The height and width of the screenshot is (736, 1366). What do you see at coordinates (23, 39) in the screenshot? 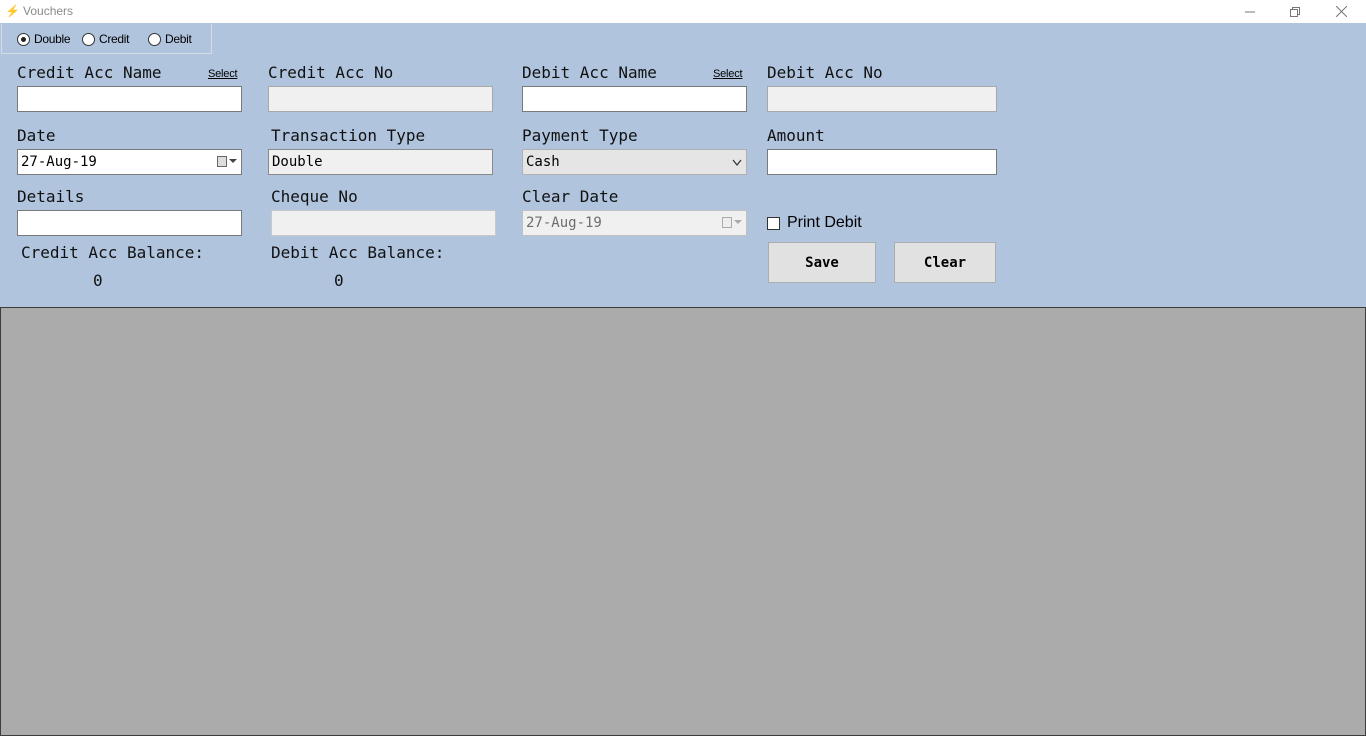
I see `radio-selected-icon` at bounding box center [23, 39].